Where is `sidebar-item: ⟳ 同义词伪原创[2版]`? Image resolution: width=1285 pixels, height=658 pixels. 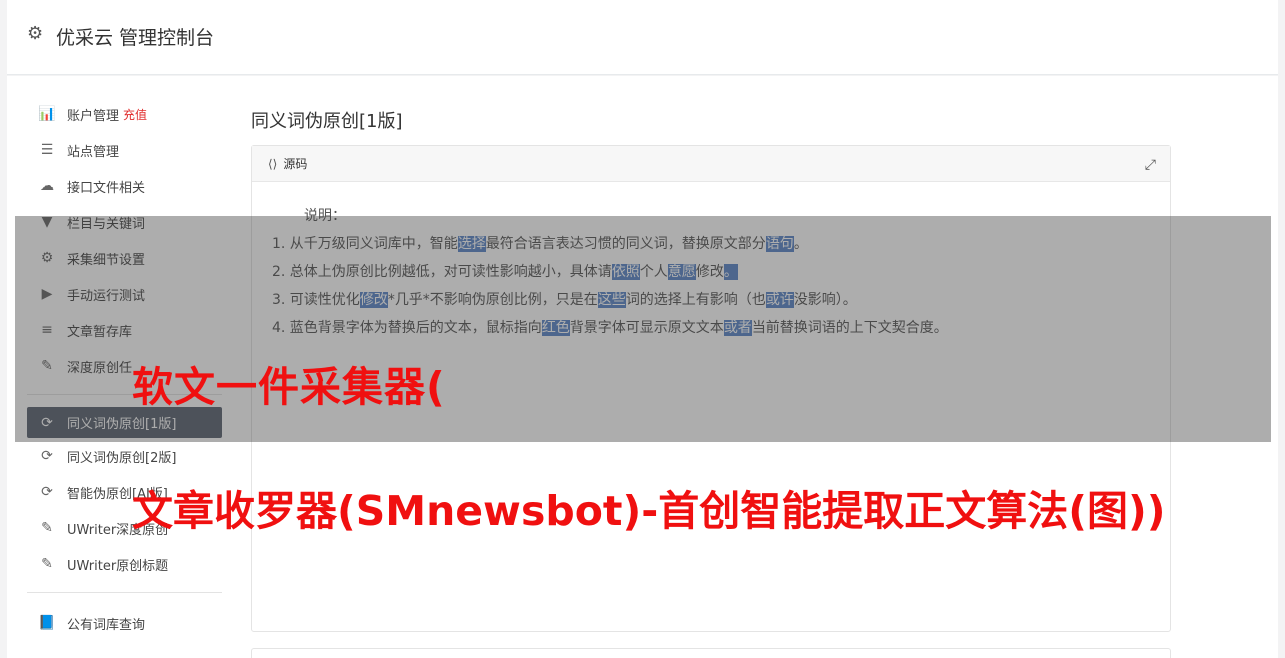
sidebar-item: ⟳ 同义词伪原创[2版] is located at coordinates (124, 456).